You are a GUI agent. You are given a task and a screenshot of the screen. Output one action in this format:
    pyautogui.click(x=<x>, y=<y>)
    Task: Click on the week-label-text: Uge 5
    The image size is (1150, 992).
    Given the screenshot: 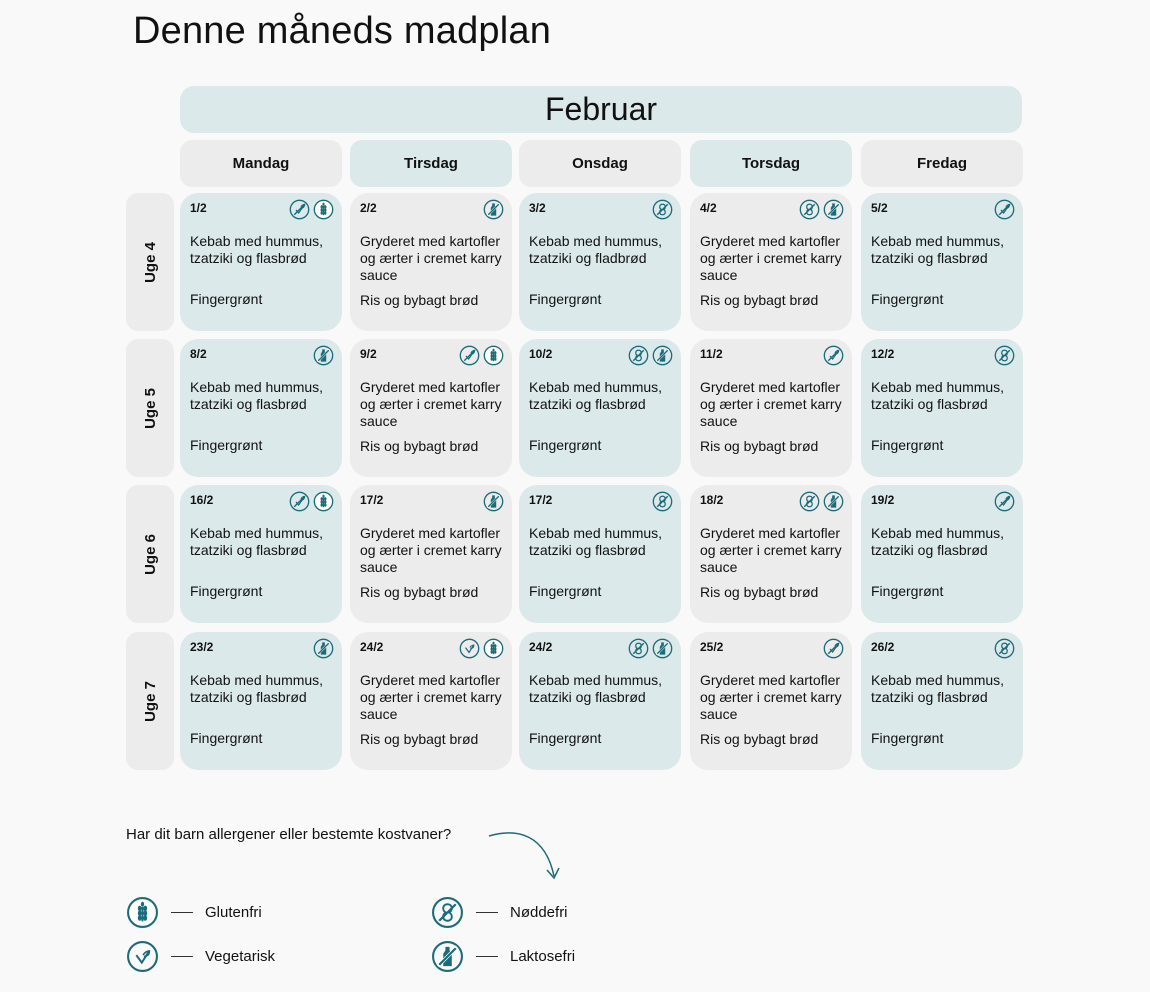 What is the action you would take?
    pyautogui.click(x=150, y=408)
    